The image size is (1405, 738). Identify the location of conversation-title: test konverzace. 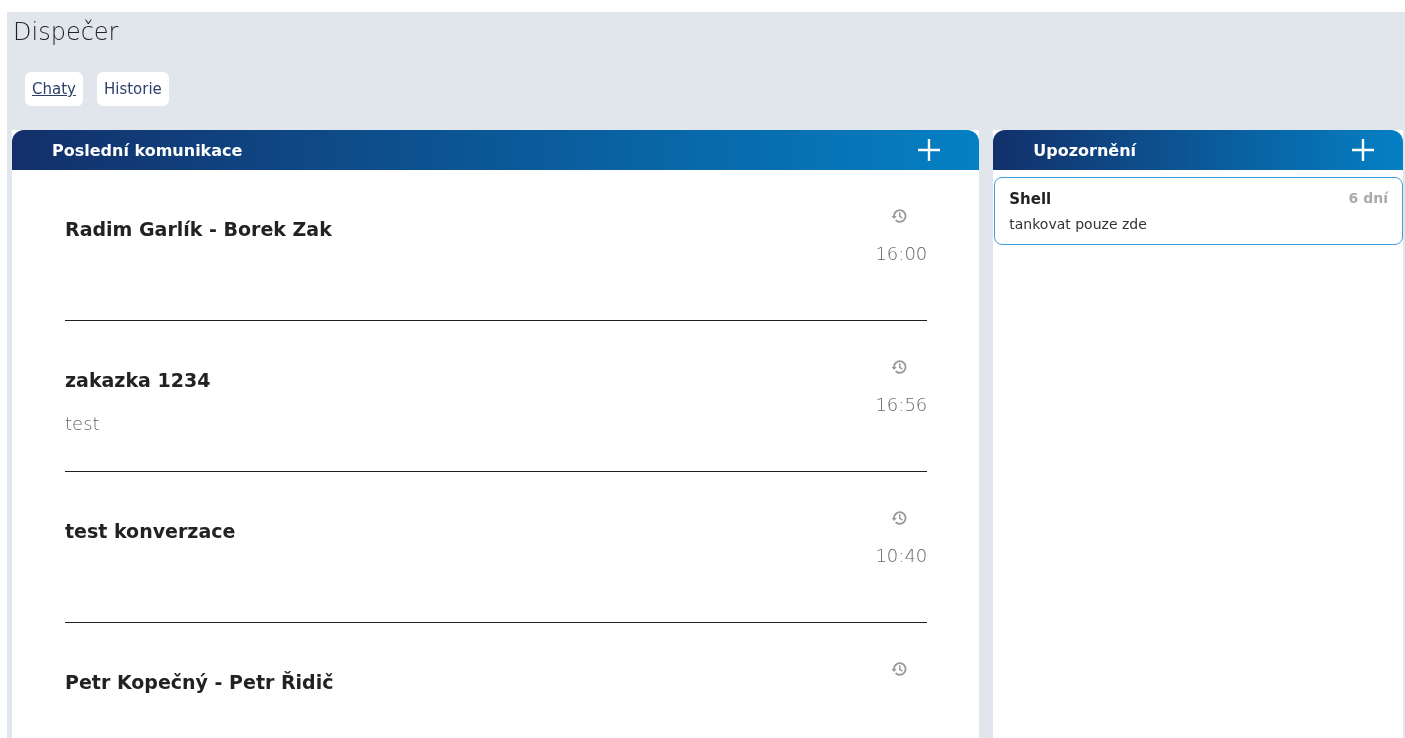
(151, 531).